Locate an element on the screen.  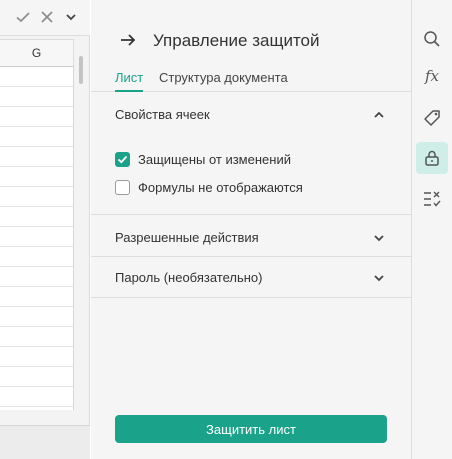
allowed-actions-title: Разрешенные действия is located at coordinates (187, 237).